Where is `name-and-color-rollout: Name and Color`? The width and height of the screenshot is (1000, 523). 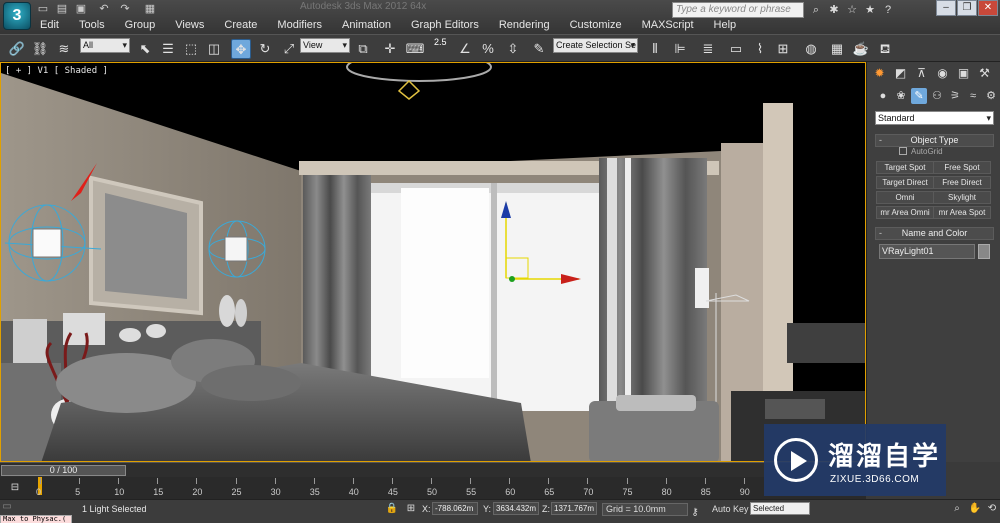
name-and-color-rollout: Name and Color is located at coordinates (934, 233).